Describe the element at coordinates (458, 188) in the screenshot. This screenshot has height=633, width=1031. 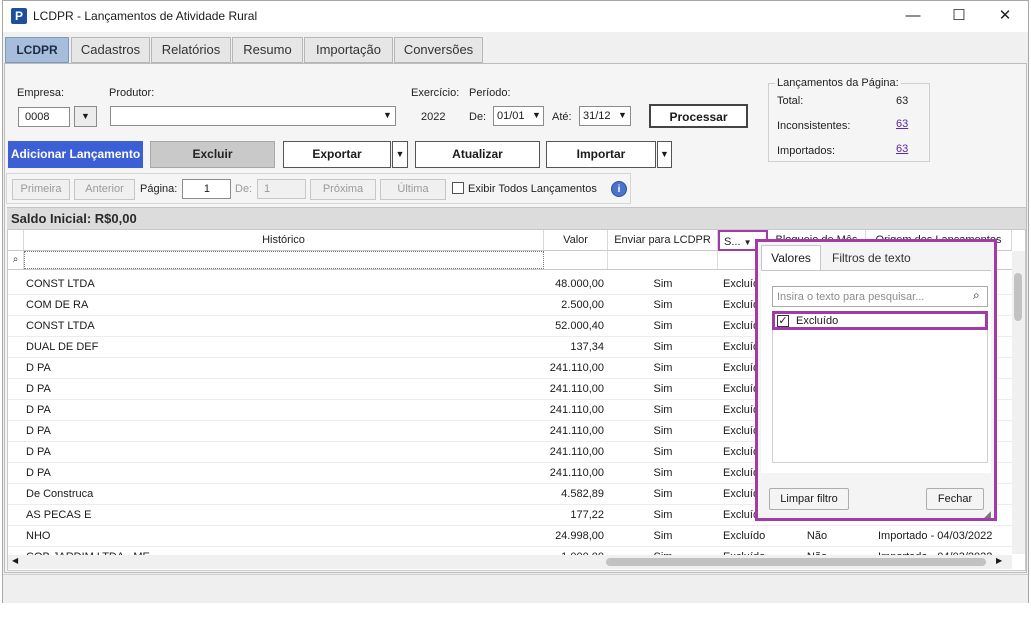
I see `exibir-todos-checkbox` at that location.